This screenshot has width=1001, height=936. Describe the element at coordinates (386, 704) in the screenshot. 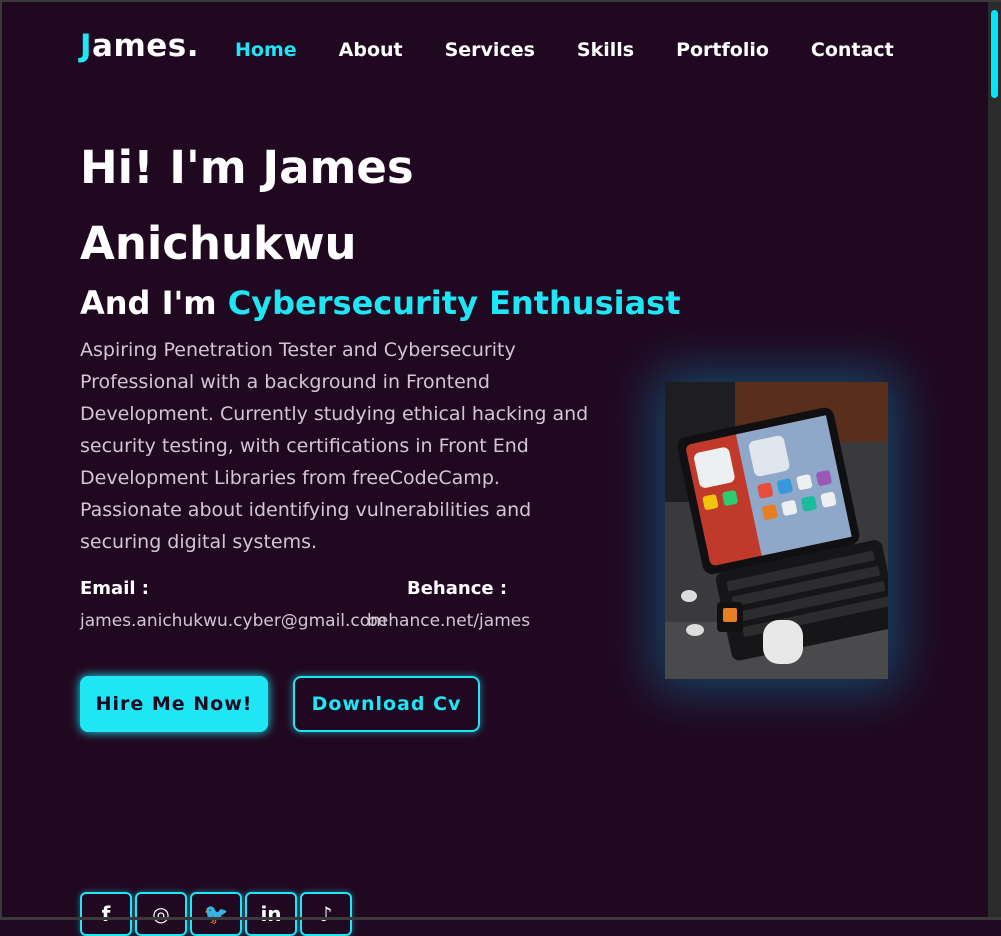

I see `download-cv-button: Download Cv` at that location.